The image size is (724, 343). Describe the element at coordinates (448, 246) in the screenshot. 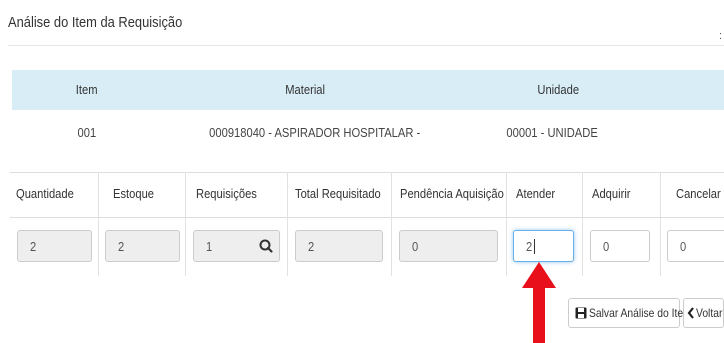

I see `pendencia-aquisicao-field: 0` at that location.